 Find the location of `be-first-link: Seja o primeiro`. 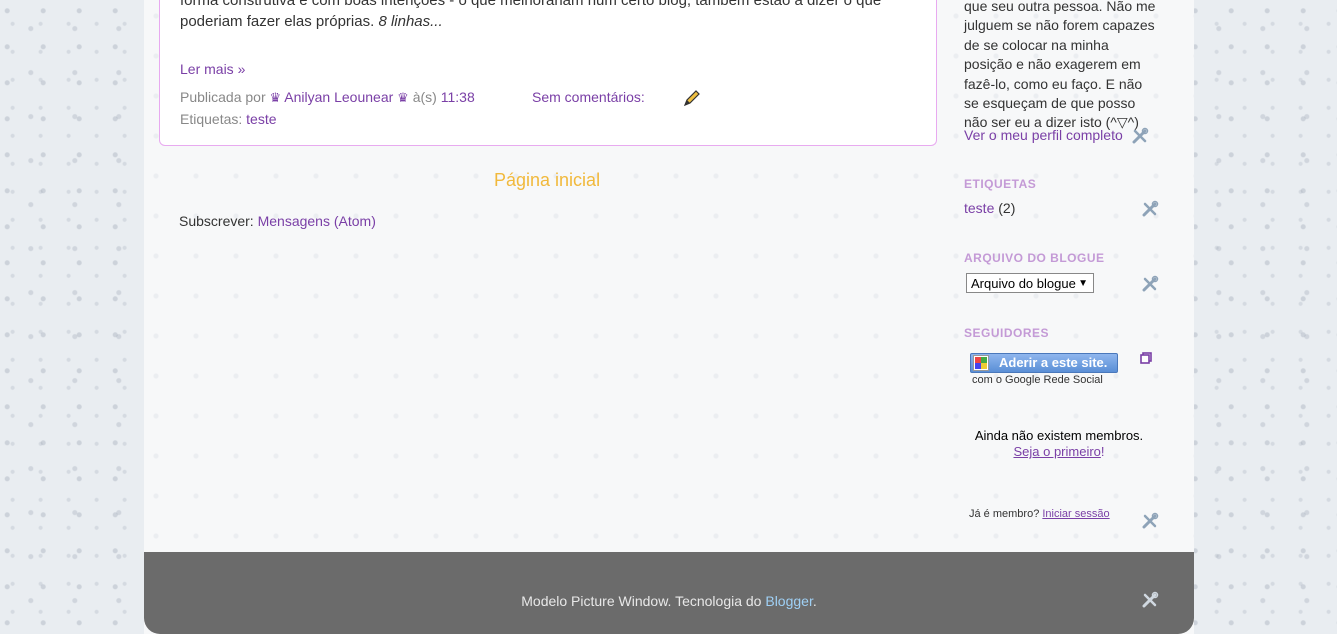

be-first-link: Seja o primeiro is located at coordinates (1056, 451).